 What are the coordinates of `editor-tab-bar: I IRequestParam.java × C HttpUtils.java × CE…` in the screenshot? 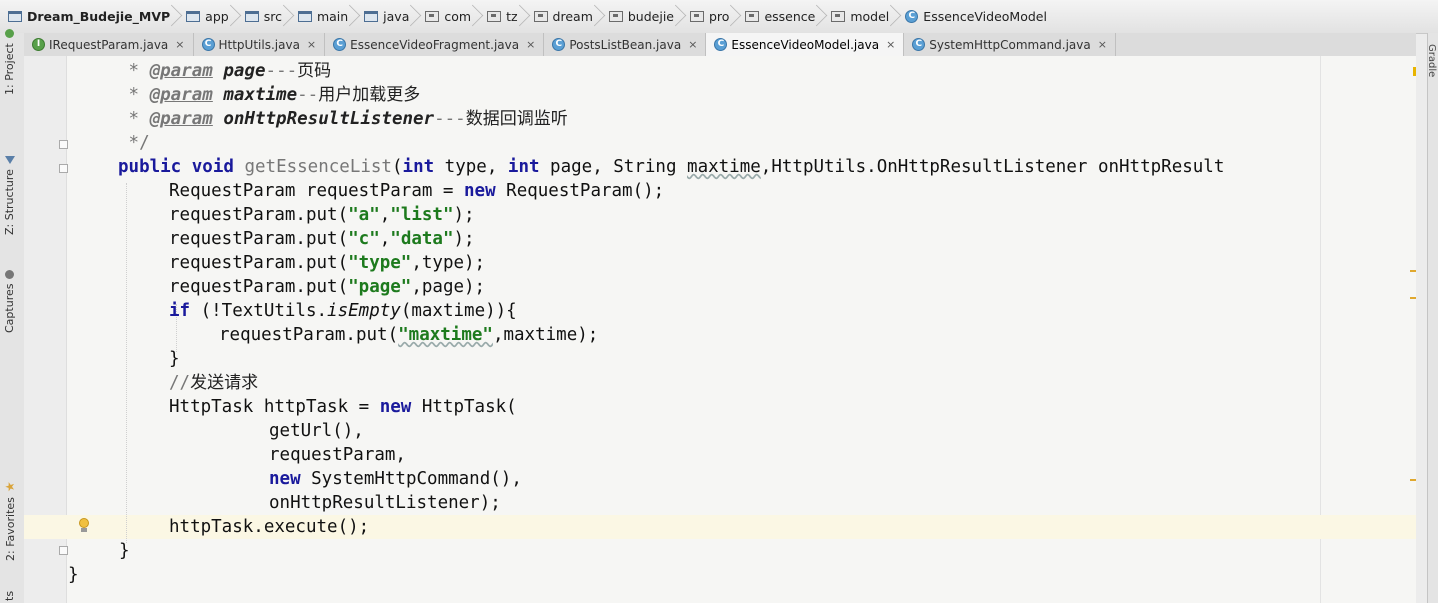 It's located at (720, 45).